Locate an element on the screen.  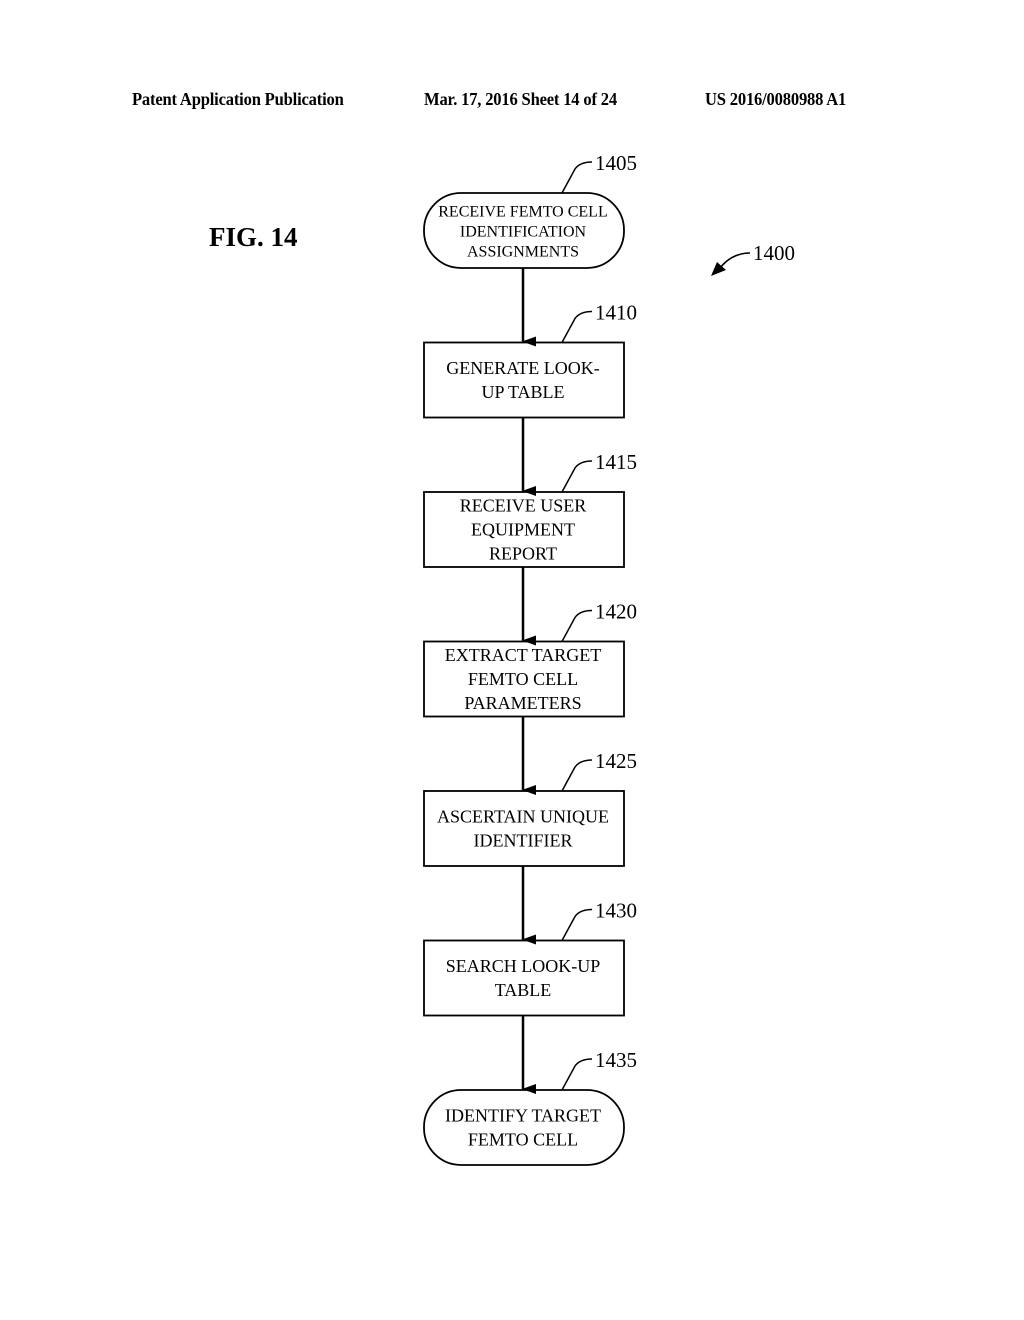
step-label-line: TABLE is located at coordinates (523, 990).